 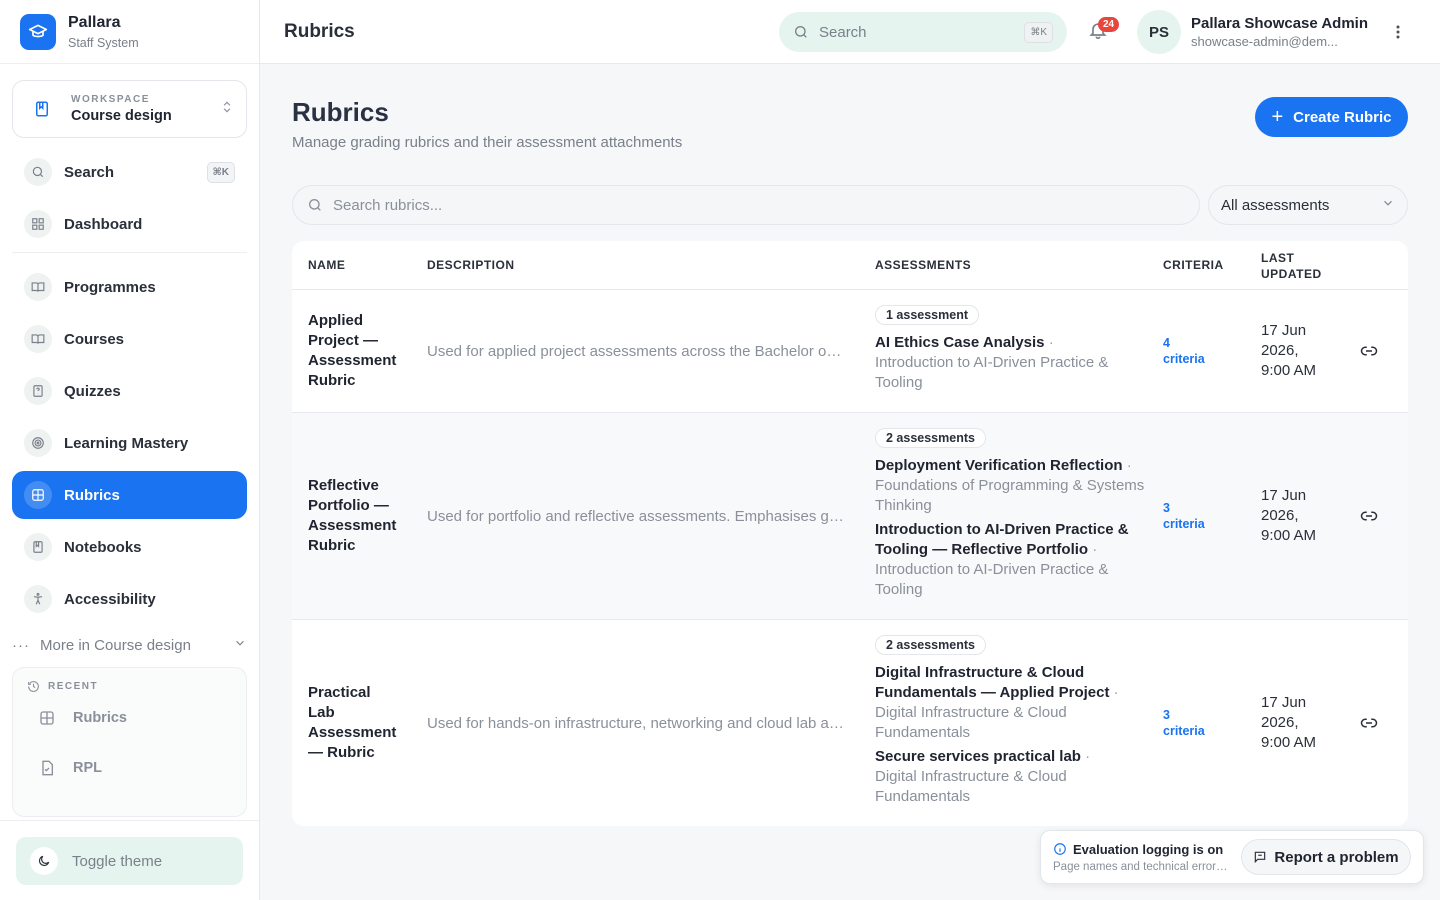 I want to click on plus-icon: +, so click(x=1277, y=117).